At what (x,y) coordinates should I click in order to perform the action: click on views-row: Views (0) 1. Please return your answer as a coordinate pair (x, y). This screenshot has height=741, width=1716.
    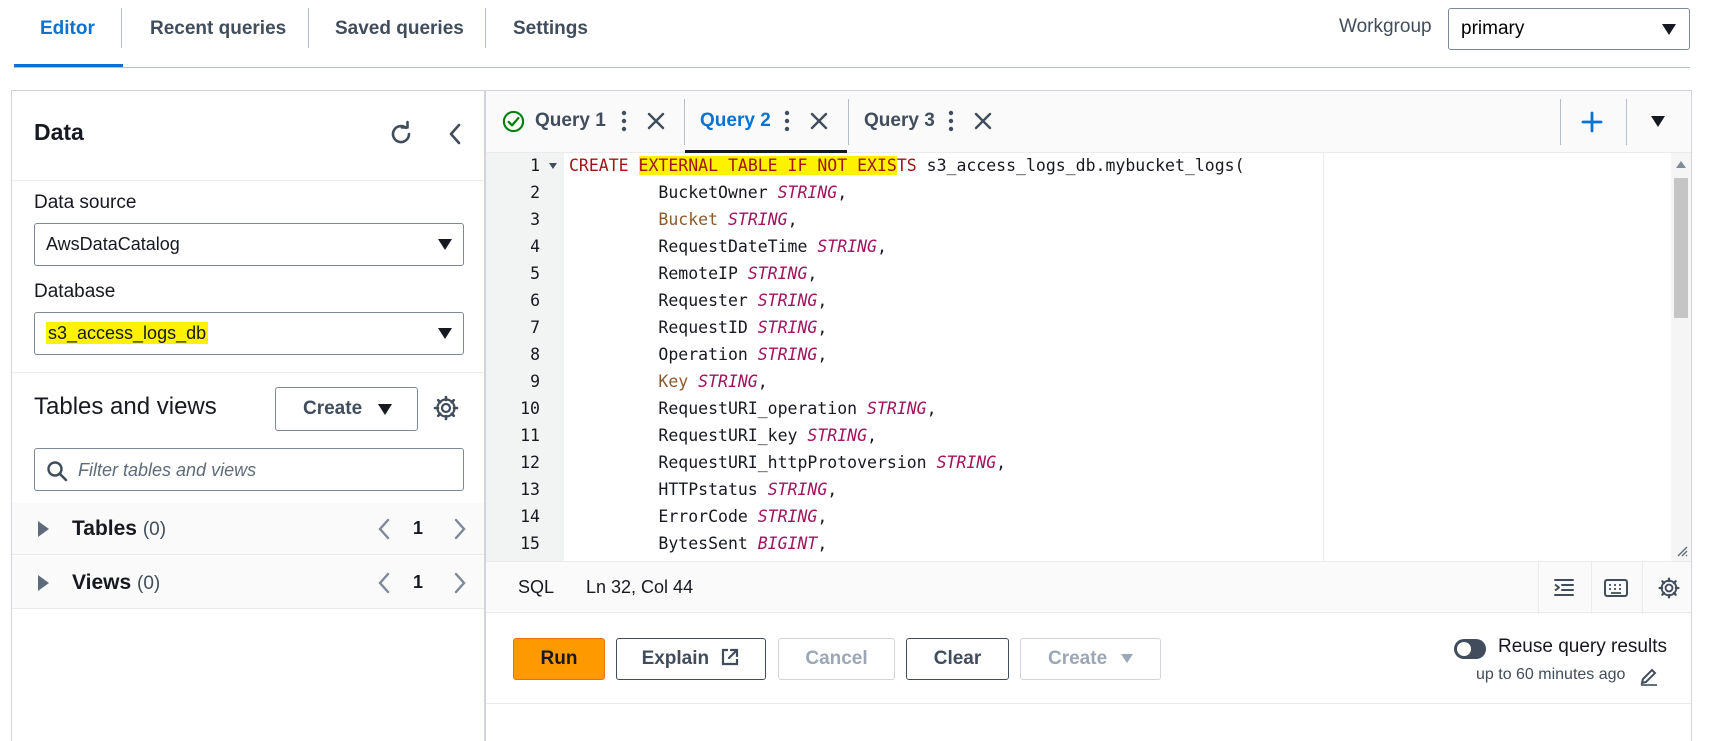
    Looking at the image, I should click on (248, 583).